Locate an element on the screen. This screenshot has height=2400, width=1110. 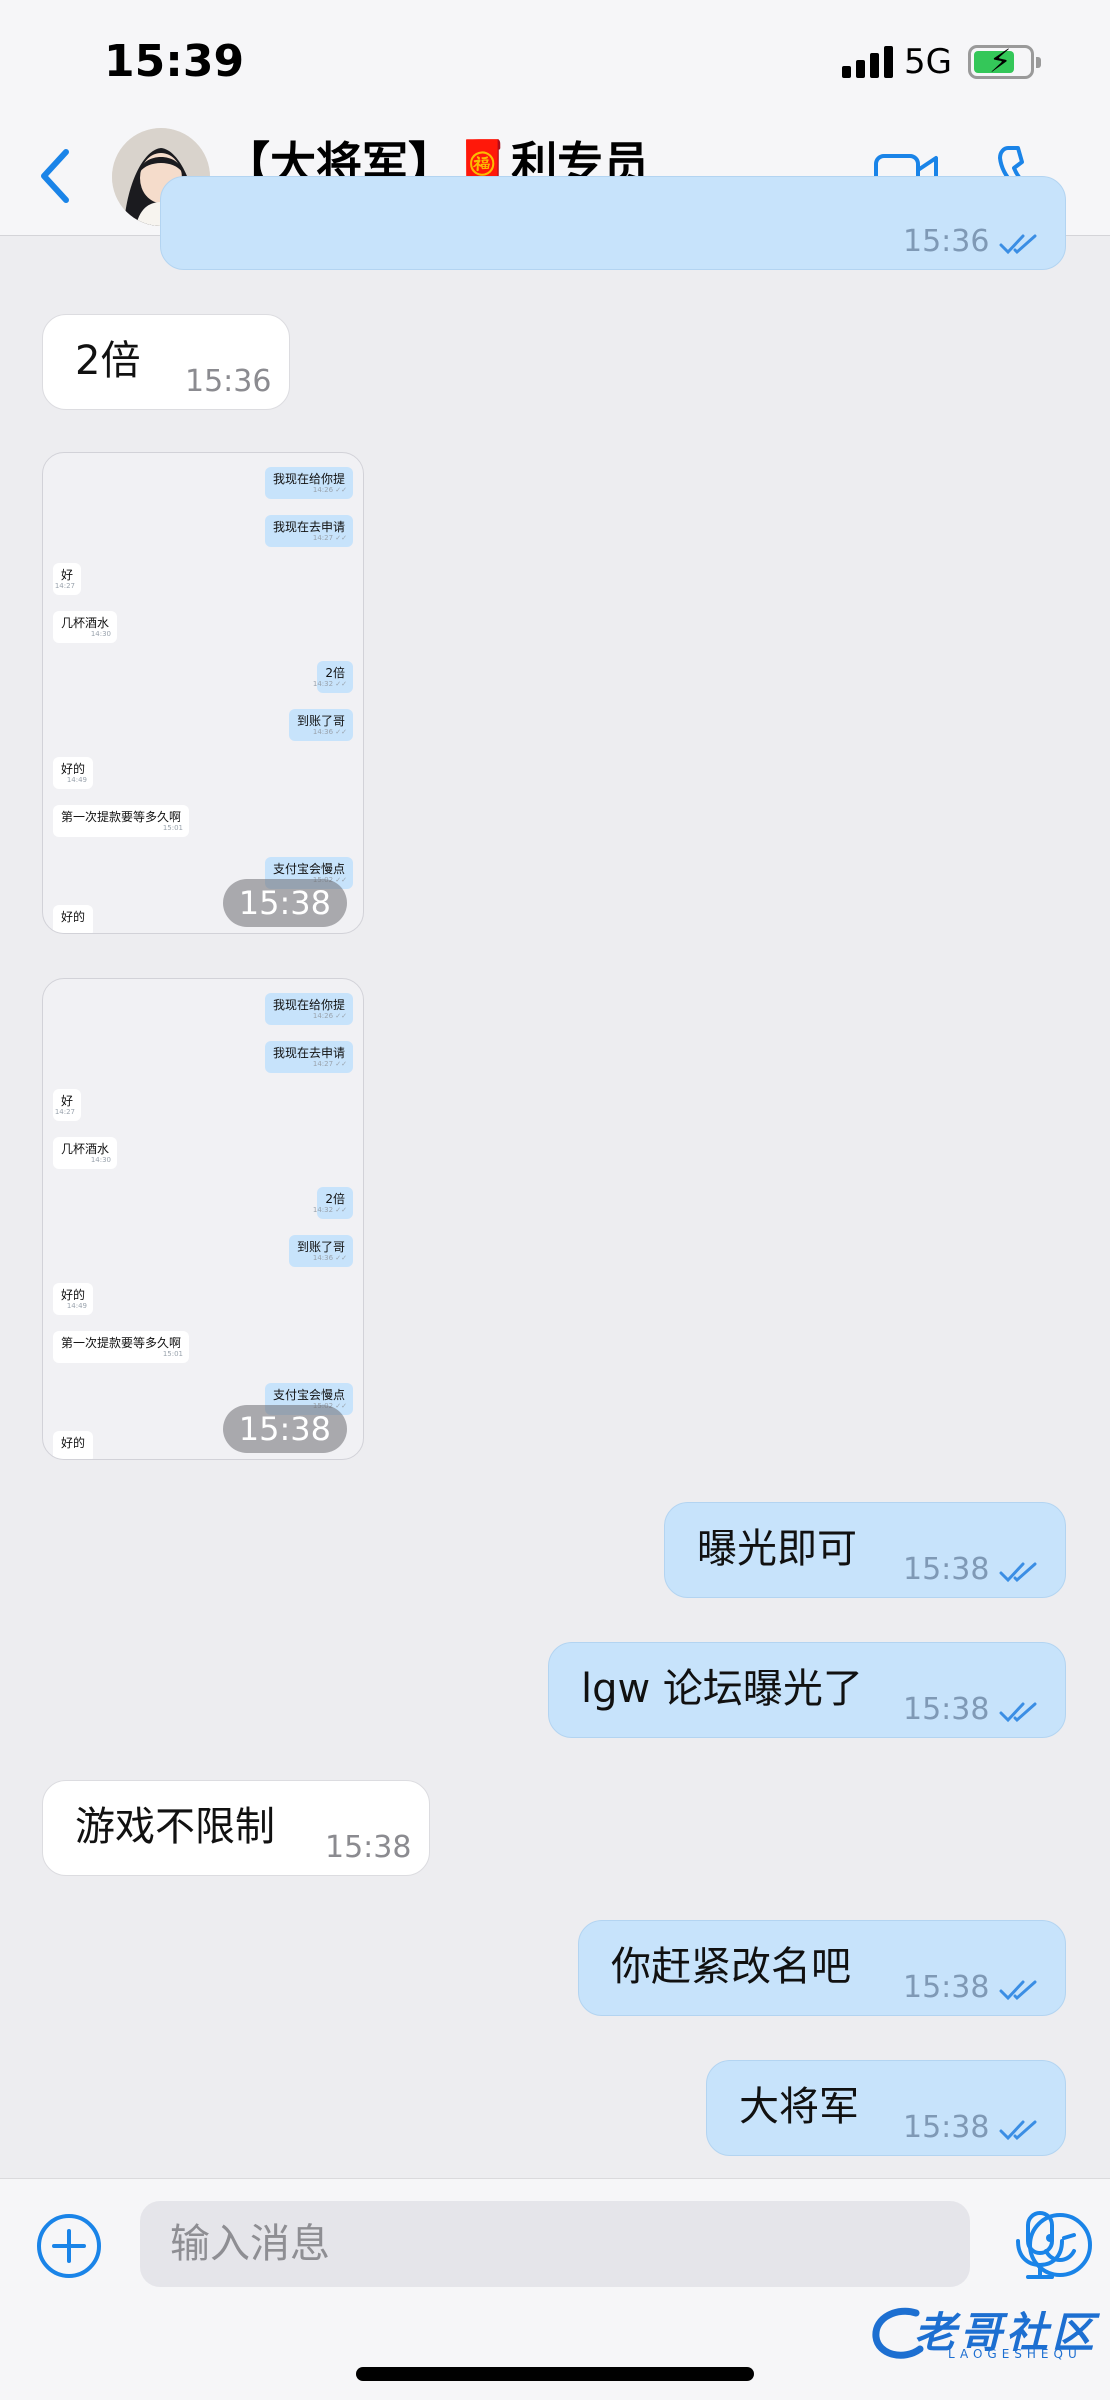
message-bubble: 曝光即可 15:38 is located at coordinates (865, 1550).